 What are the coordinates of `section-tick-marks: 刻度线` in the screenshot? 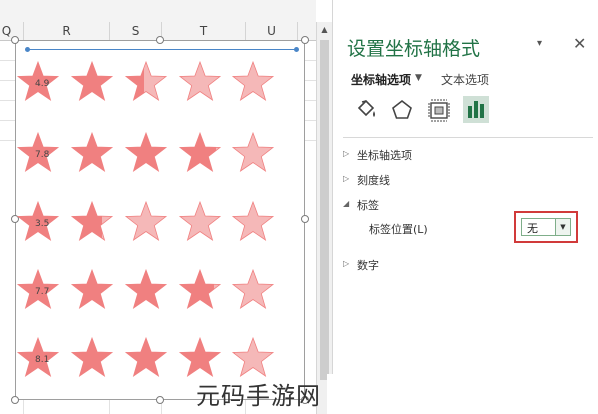 It's located at (373, 180).